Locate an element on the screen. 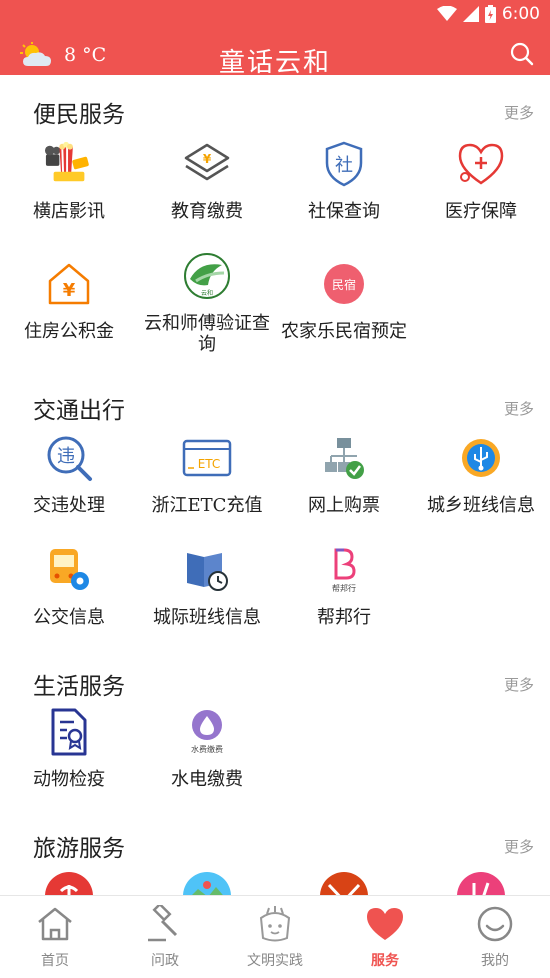 The height and width of the screenshot is (978, 550). battery-icon is located at coordinates (490, 14).